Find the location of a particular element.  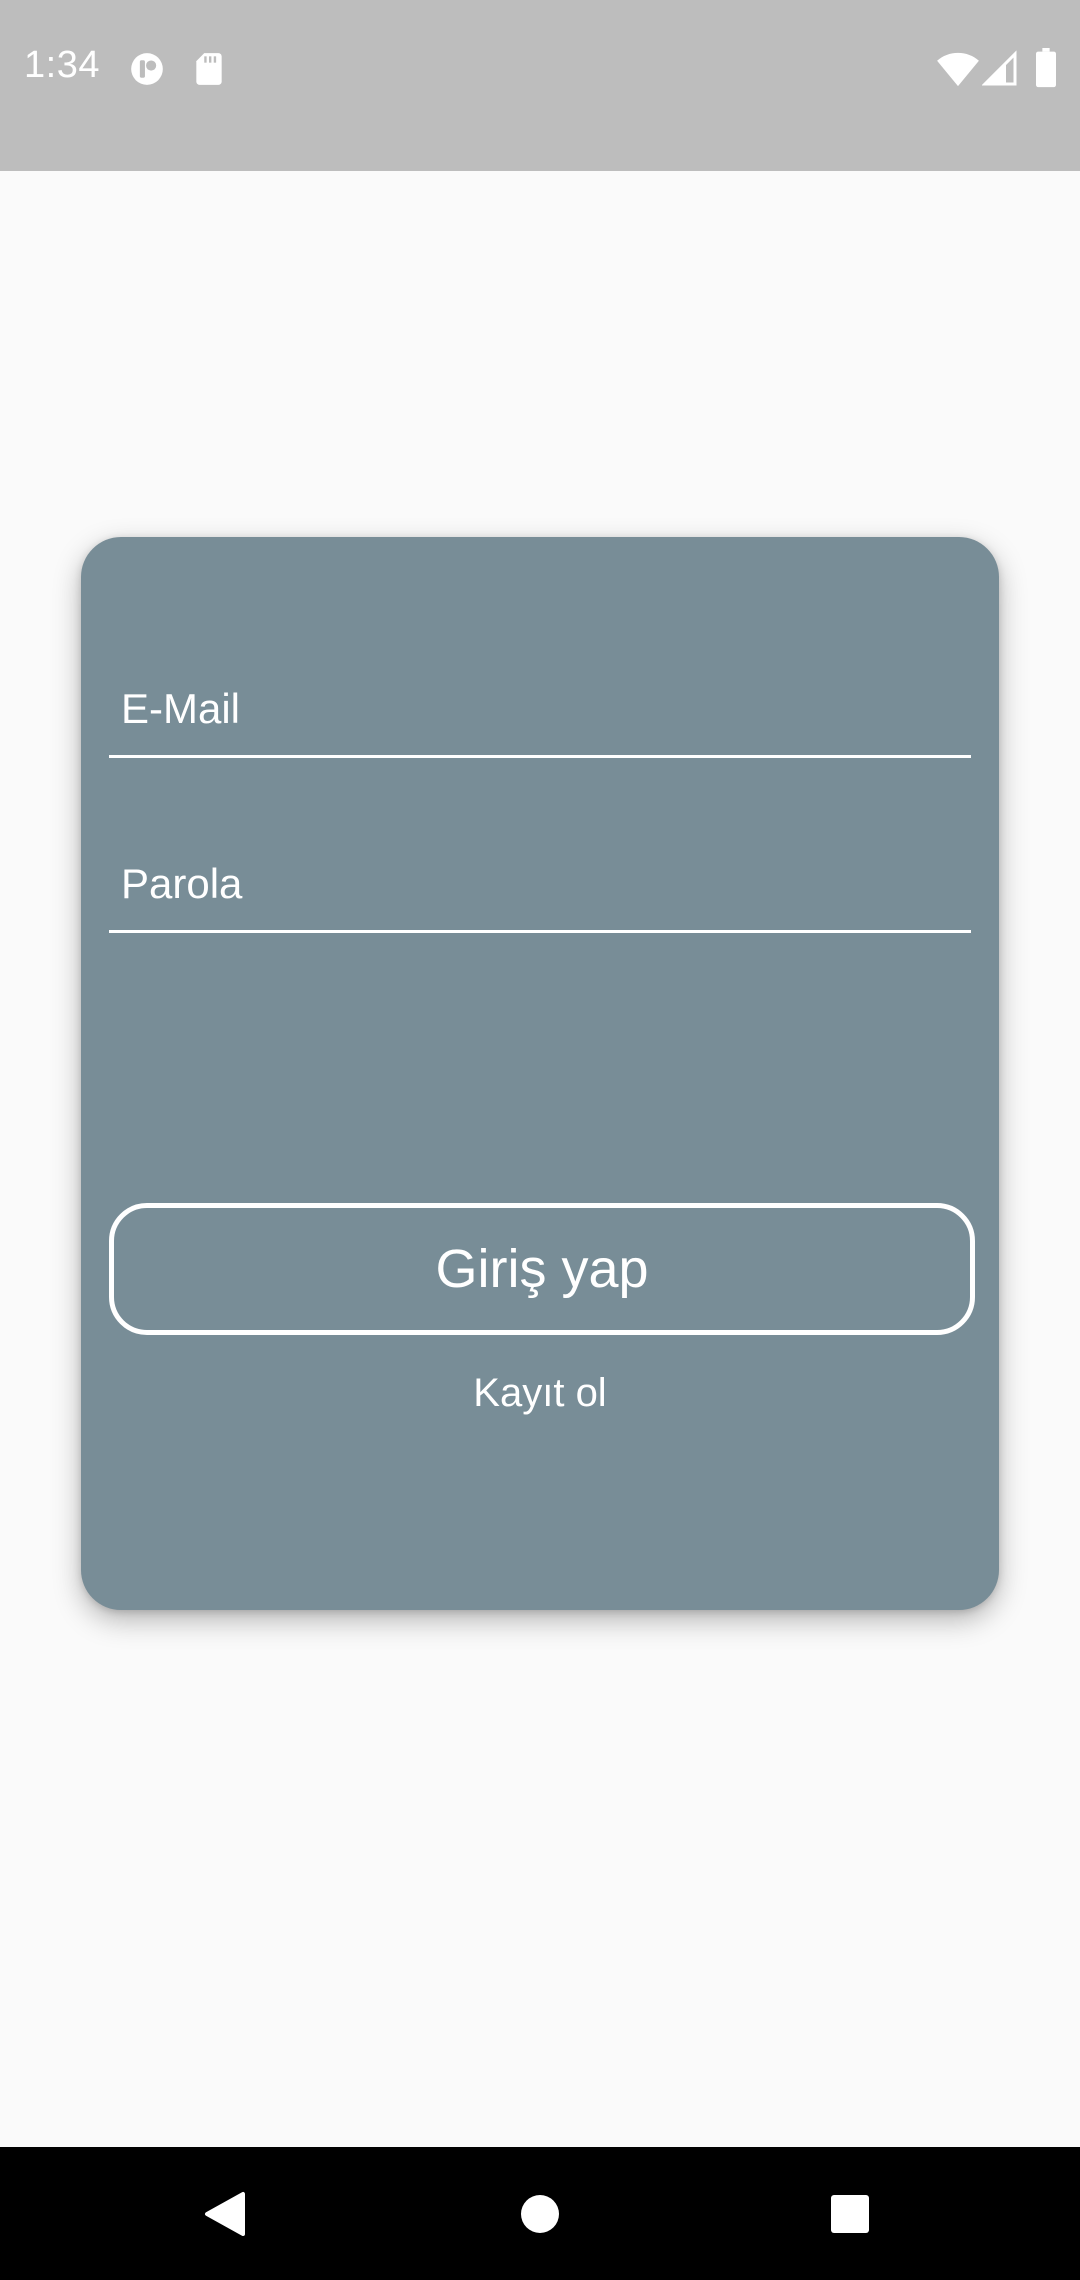

recents-icon is located at coordinates (850, 2214).